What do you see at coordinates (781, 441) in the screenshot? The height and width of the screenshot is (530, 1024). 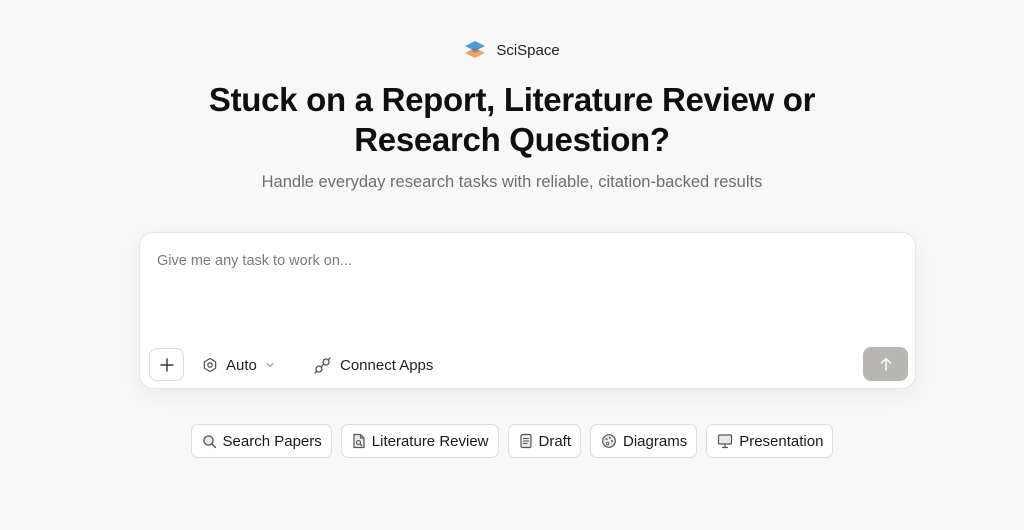 I see `chip-label: Presentation` at bounding box center [781, 441].